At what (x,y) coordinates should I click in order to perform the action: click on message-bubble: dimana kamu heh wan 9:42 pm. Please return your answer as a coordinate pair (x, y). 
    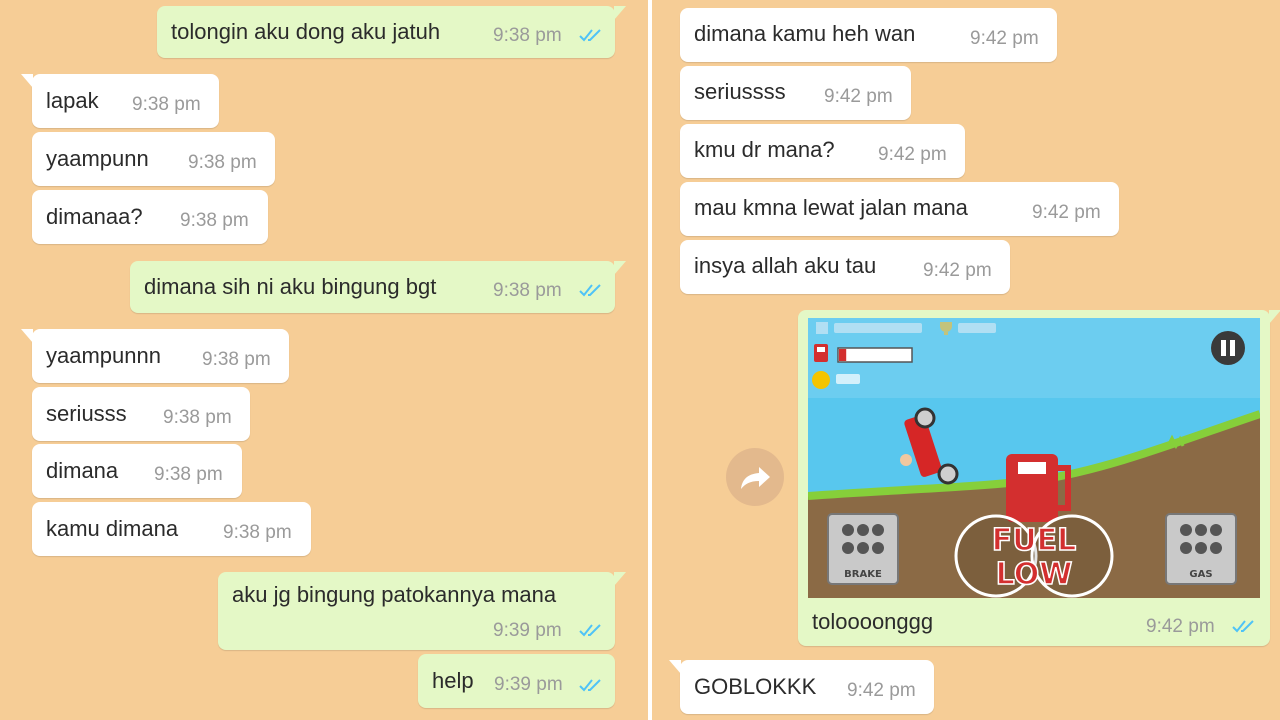
    Looking at the image, I should click on (868, 35).